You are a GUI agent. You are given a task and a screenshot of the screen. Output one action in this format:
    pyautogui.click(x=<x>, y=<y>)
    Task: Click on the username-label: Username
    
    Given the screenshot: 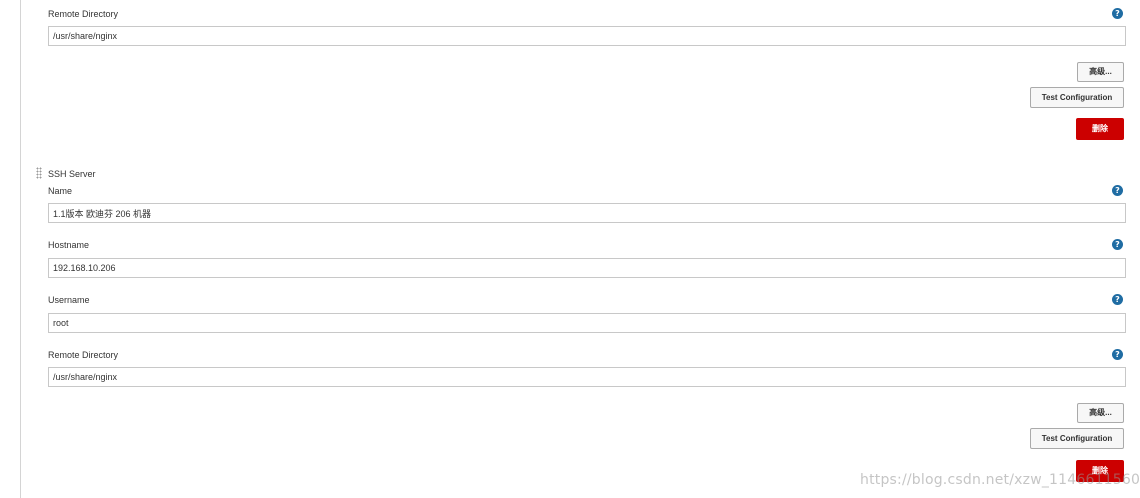 What is the action you would take?
    pyautogui.click(x=69, y=300)
    